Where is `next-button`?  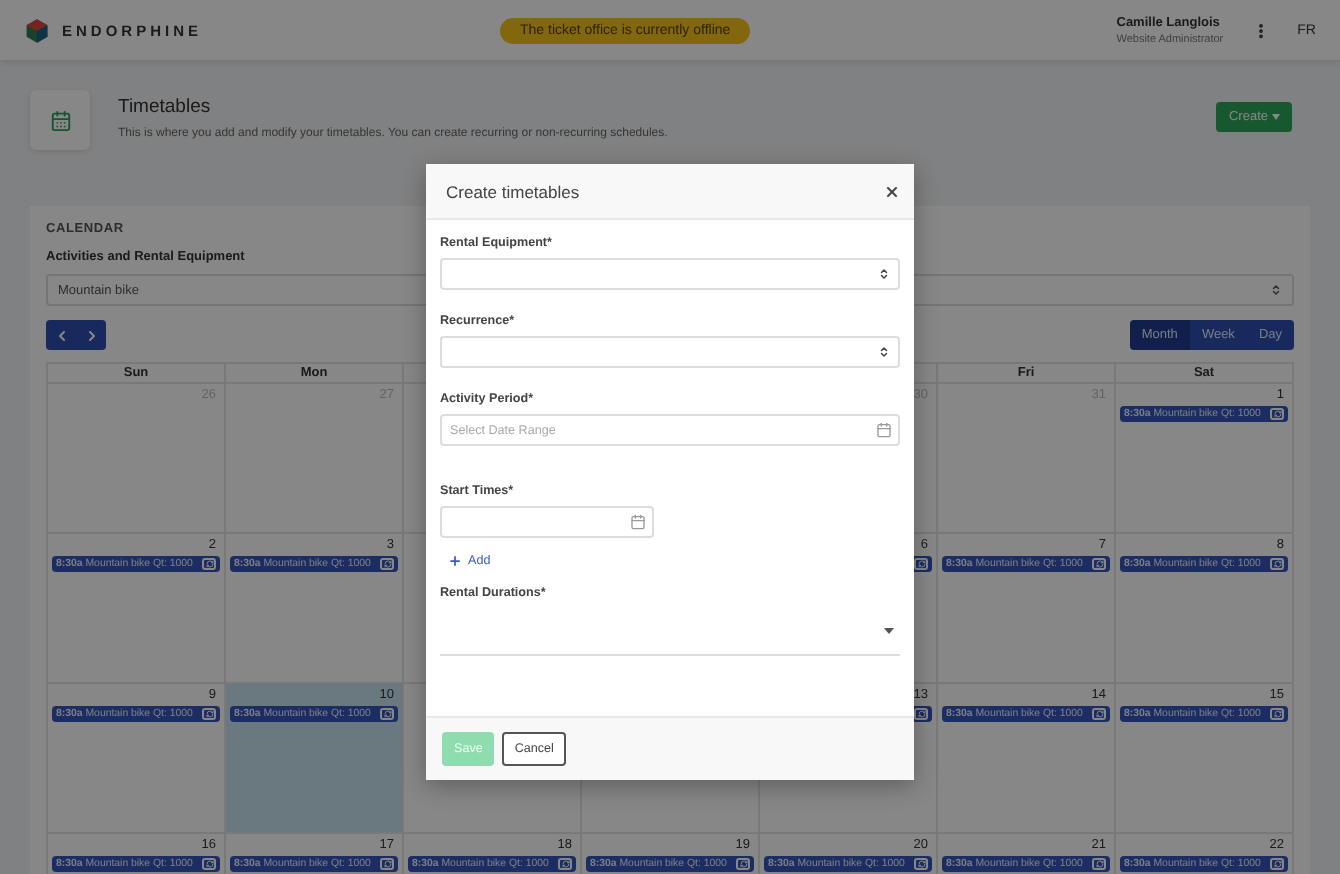 next-button is located at coordinates (91, 335).